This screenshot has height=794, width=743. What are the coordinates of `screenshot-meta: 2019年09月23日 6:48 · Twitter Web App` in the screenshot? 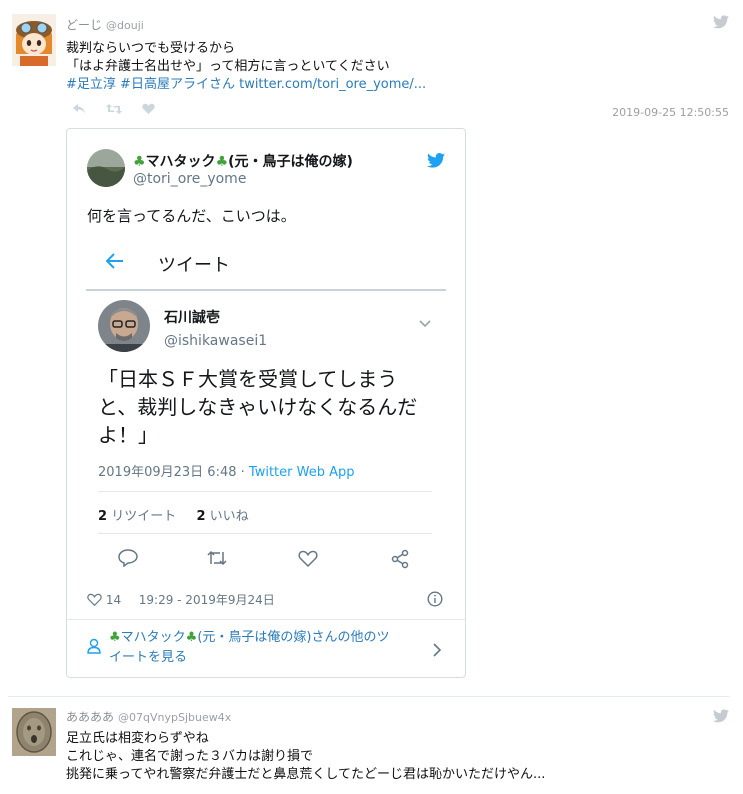 It's located at (226, 472).